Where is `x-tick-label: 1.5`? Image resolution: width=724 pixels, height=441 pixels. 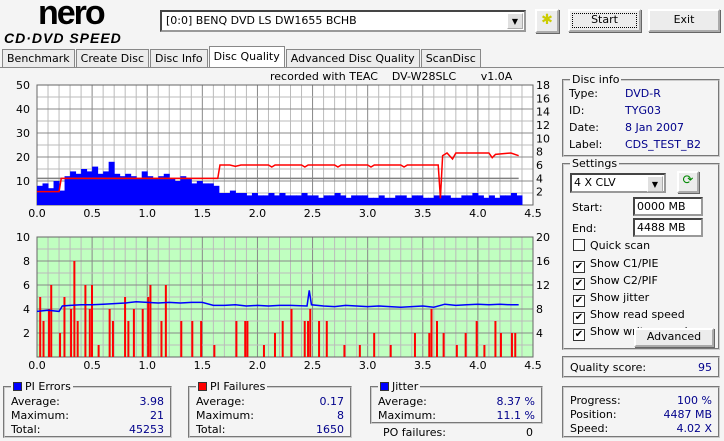
x-tick-label: 1.5 is located at coordinates (203, 365).